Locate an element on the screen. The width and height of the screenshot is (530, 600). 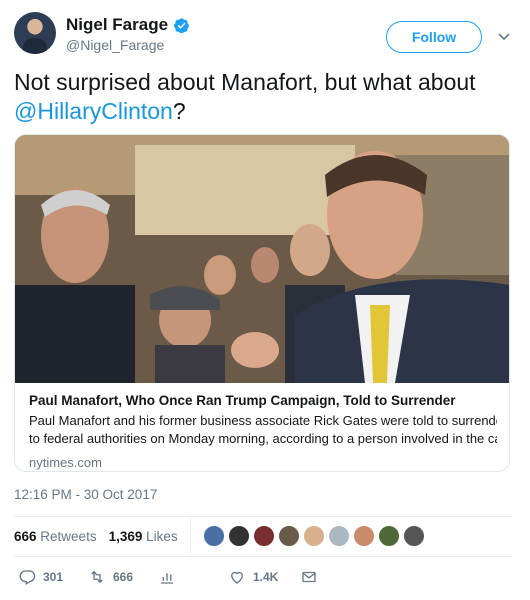
like-count: 1.4K is located at coordinates (266, 577).